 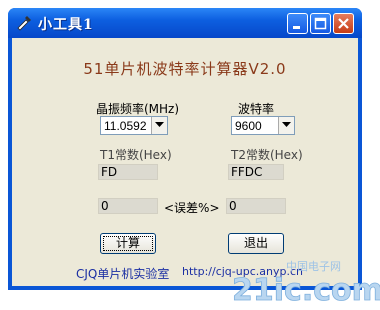 What do you see at coordinates (247, 172) in the screenshot?
I see `t2-value: FFDC` at bounding box center [247, 172].